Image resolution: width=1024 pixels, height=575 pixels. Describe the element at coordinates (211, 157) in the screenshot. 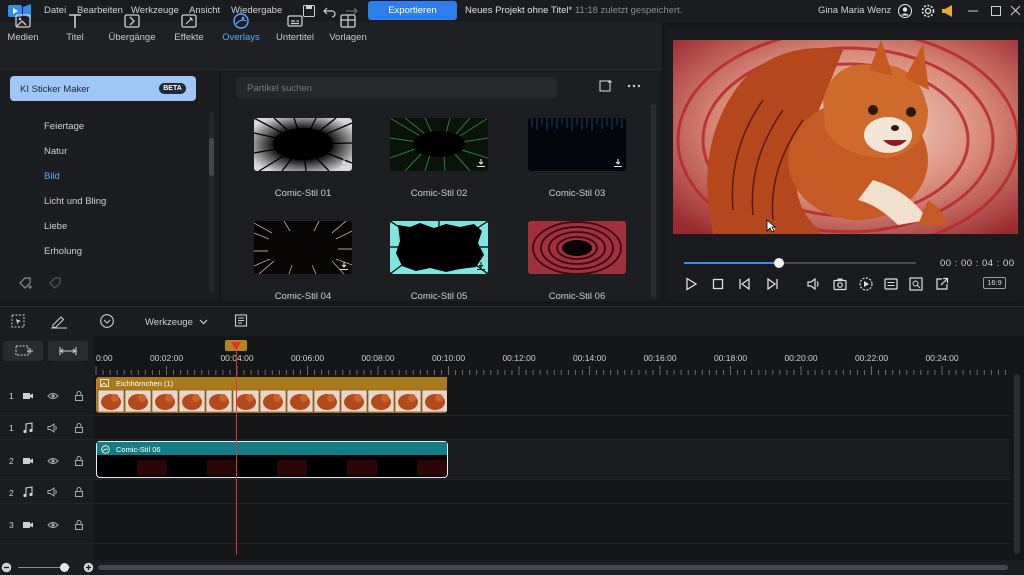

I see `category-scrollbar-thumb` at that location.